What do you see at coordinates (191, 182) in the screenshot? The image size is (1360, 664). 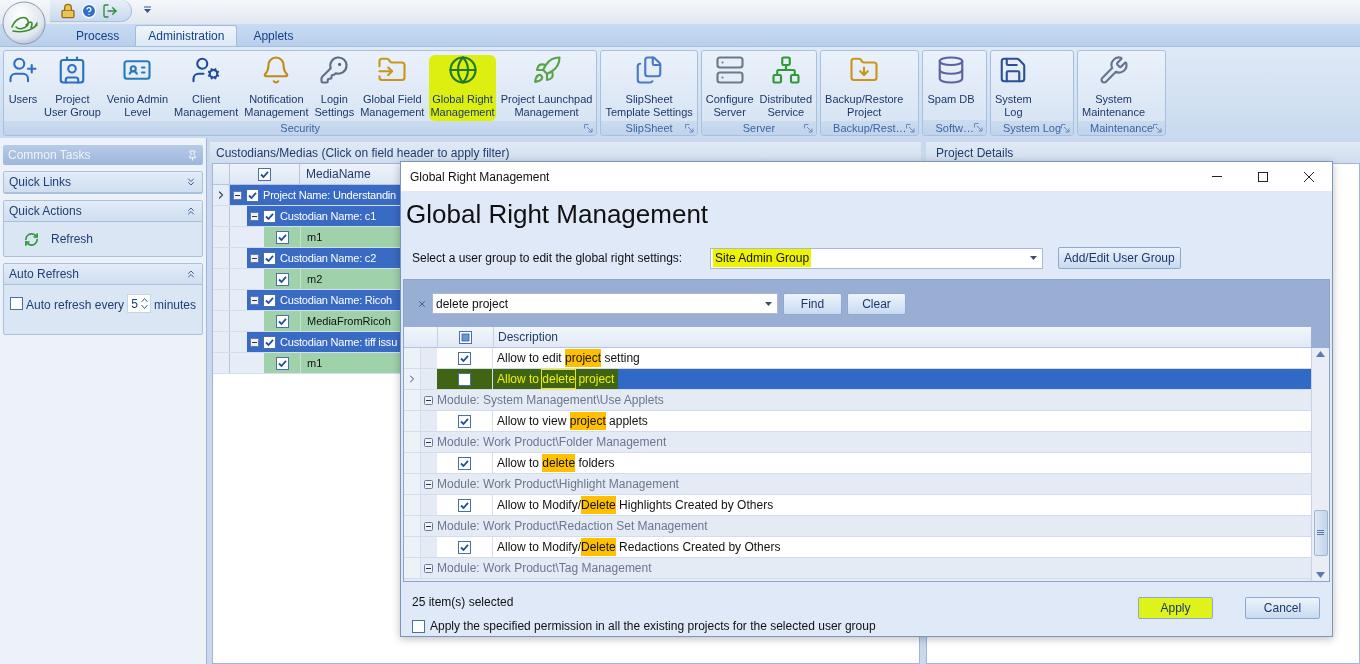 I see `double-chevron-down-icon` at bounding box center [191, 182].